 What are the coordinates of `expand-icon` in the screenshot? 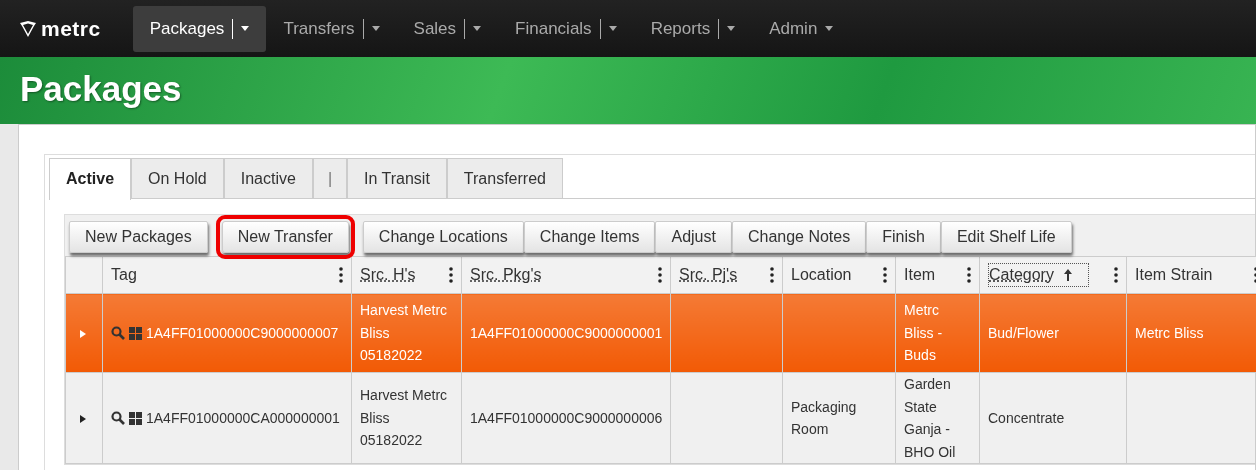 It's located at (83, 418).